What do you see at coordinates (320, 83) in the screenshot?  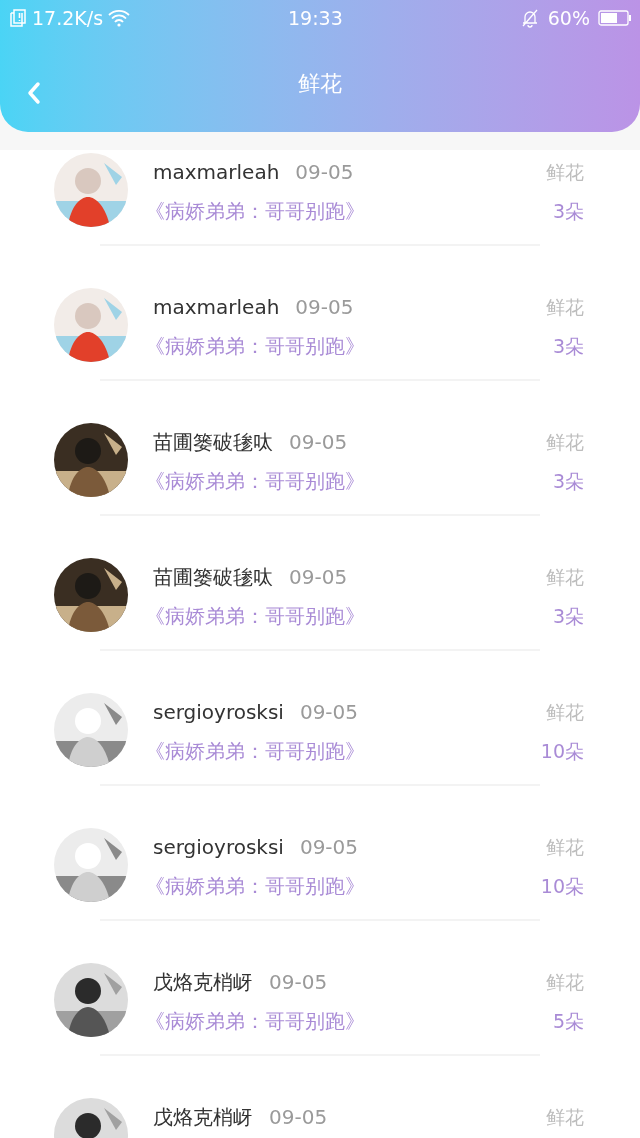 I see `page-title: 鲜花` at bounding box center [320, 83].